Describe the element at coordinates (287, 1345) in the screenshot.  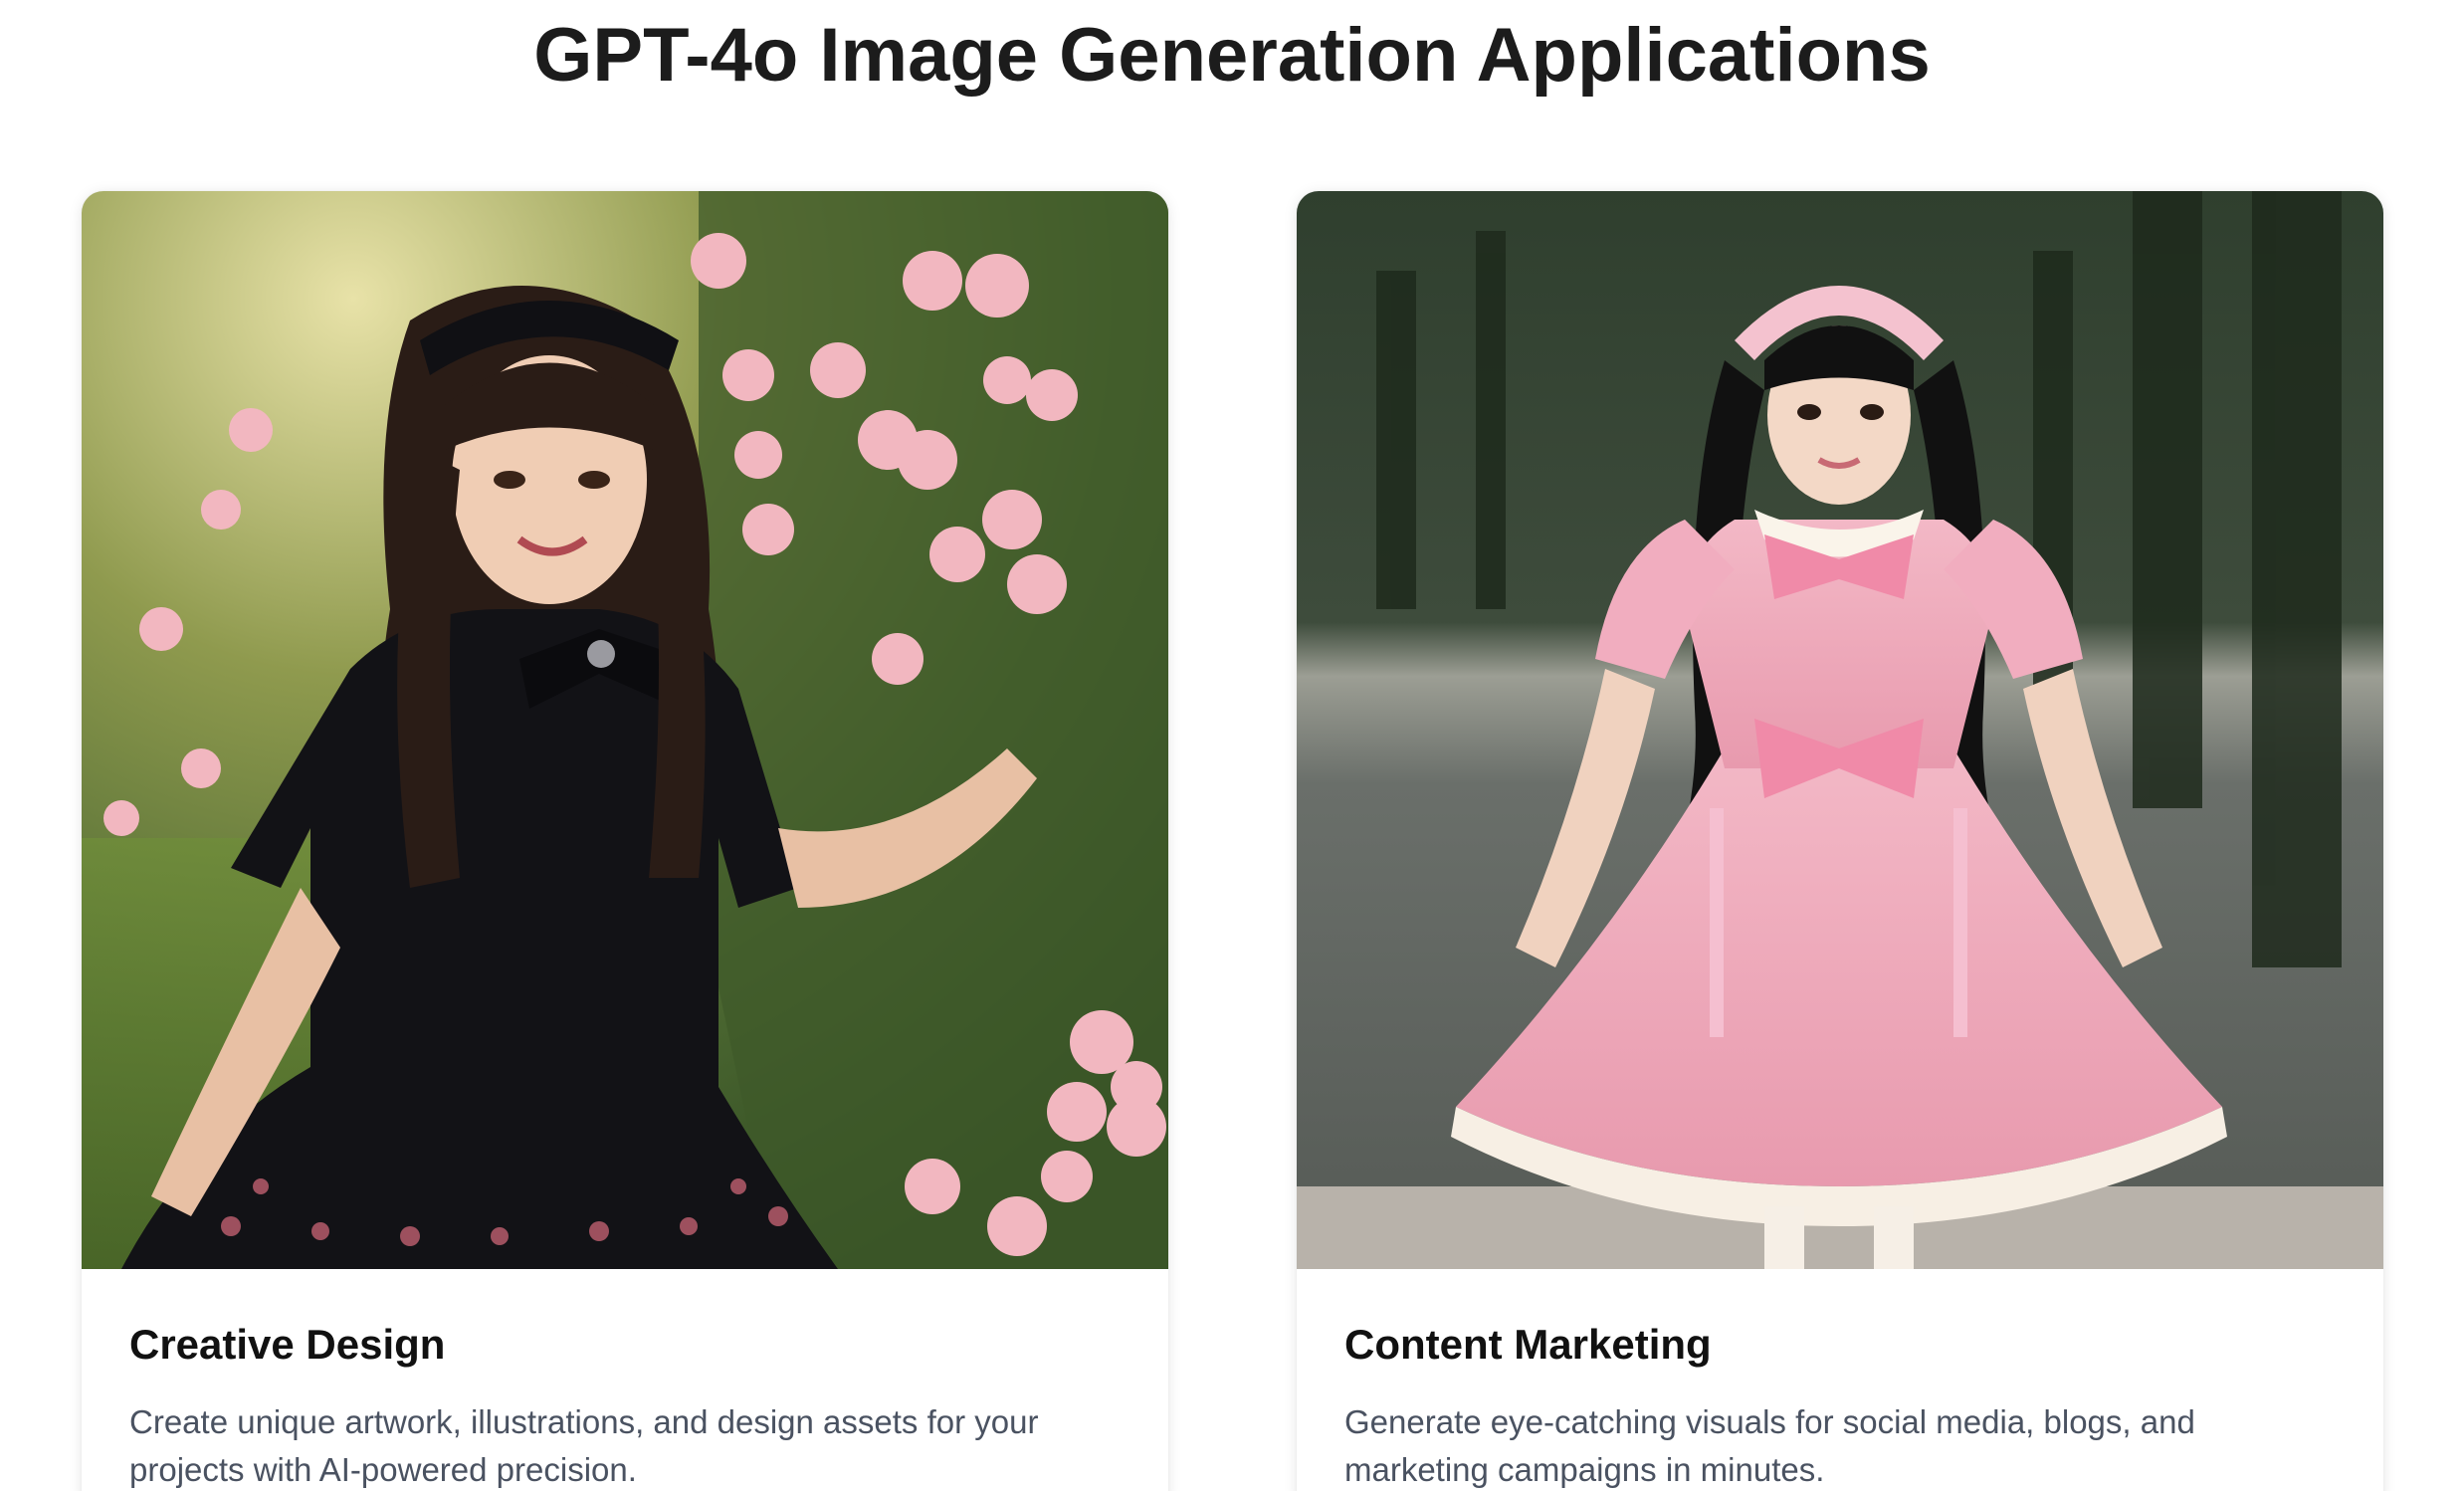
I see `card-title: Creative Design` at that location.